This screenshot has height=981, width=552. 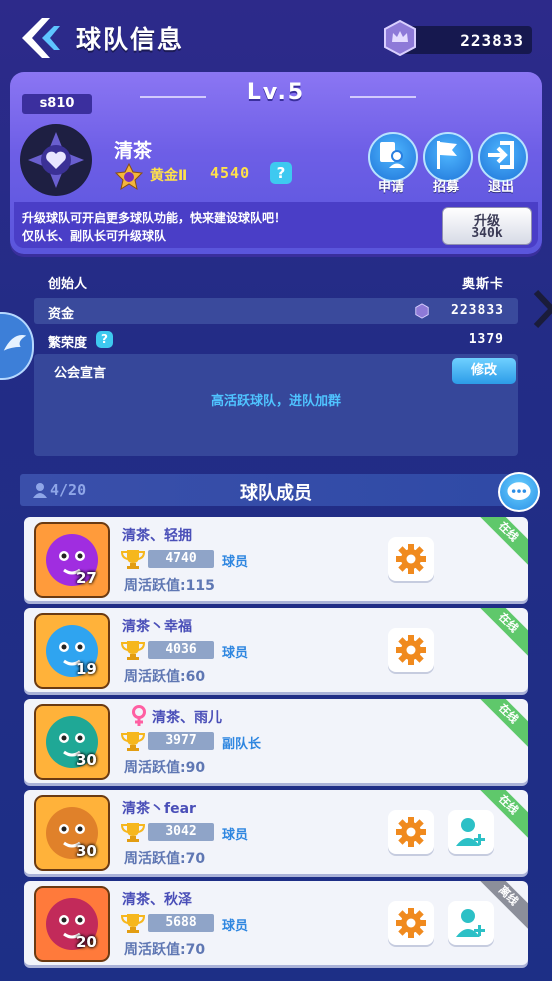 I want to click on chat-button, so click(x=519, y=492).